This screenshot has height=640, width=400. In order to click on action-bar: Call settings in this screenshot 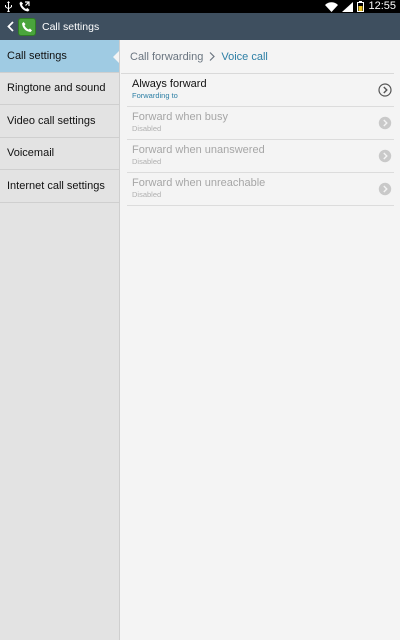, I will do `click(200, 26)`.